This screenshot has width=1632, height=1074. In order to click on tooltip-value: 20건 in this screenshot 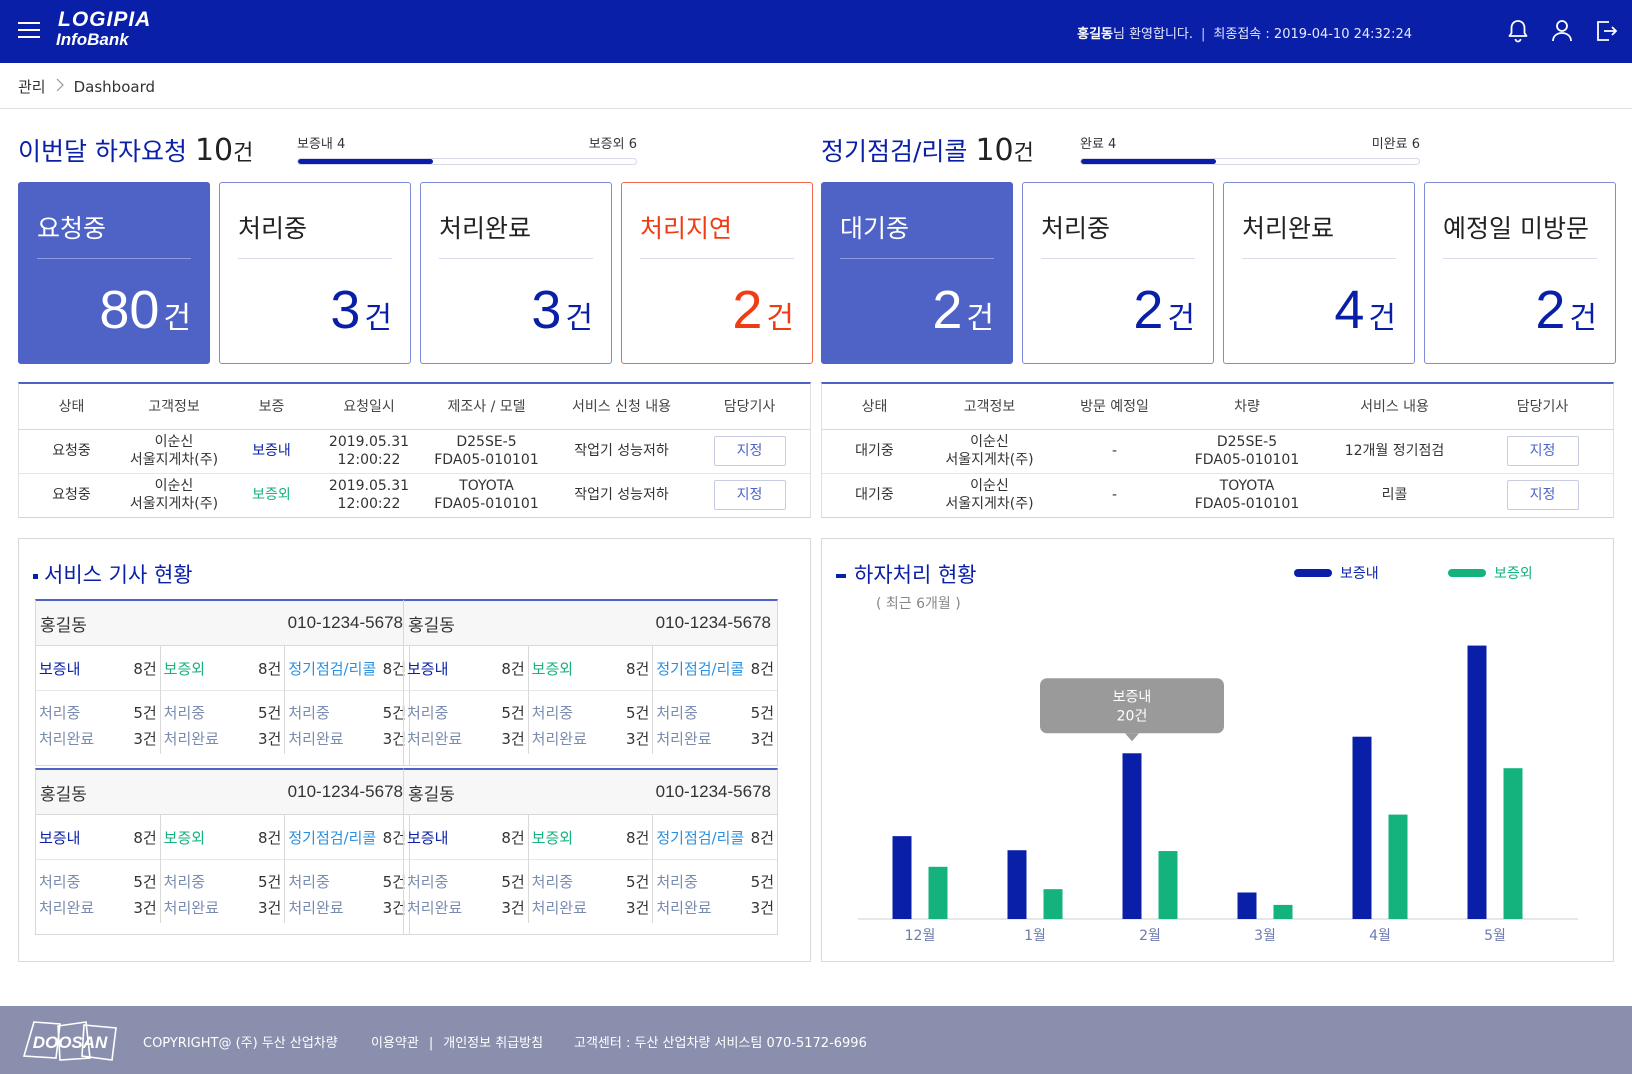, I will do `click(1132, 716)`.